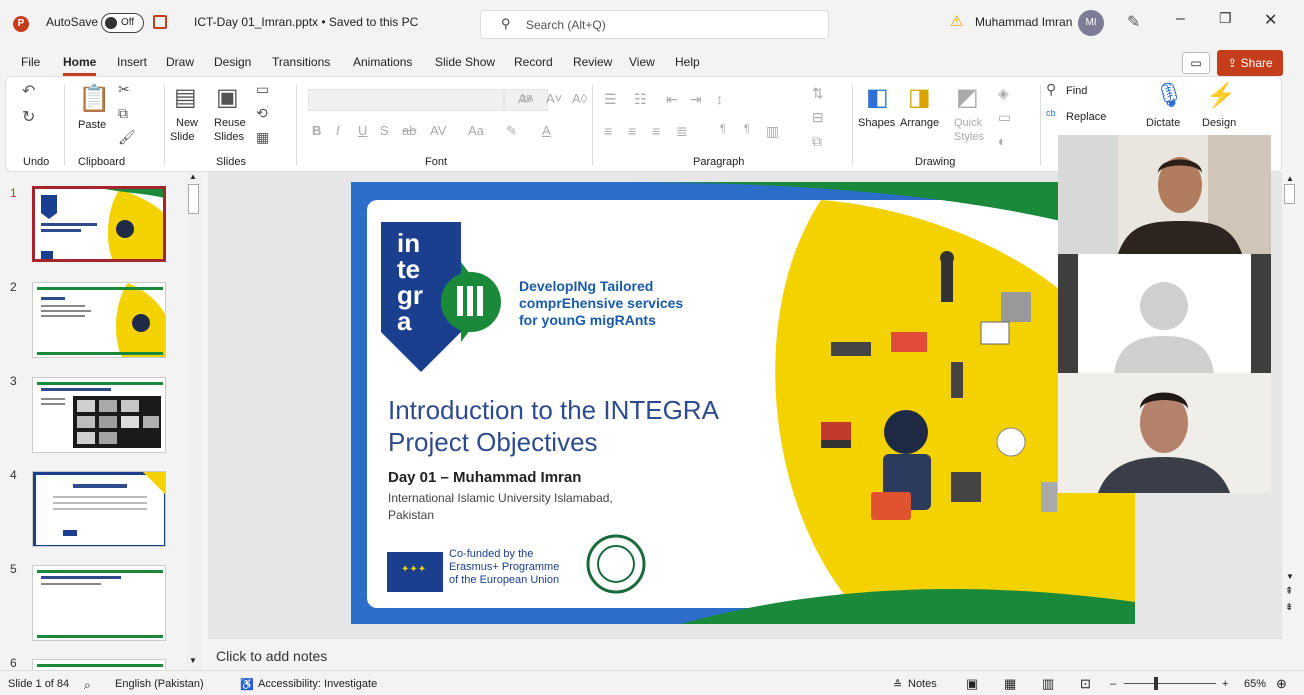 The image size is (1304, 695). What do you see at coordinates (87, 685) in the screenshot?
I see `spelling-icon: ⌕` at bounding box center [87, 685].